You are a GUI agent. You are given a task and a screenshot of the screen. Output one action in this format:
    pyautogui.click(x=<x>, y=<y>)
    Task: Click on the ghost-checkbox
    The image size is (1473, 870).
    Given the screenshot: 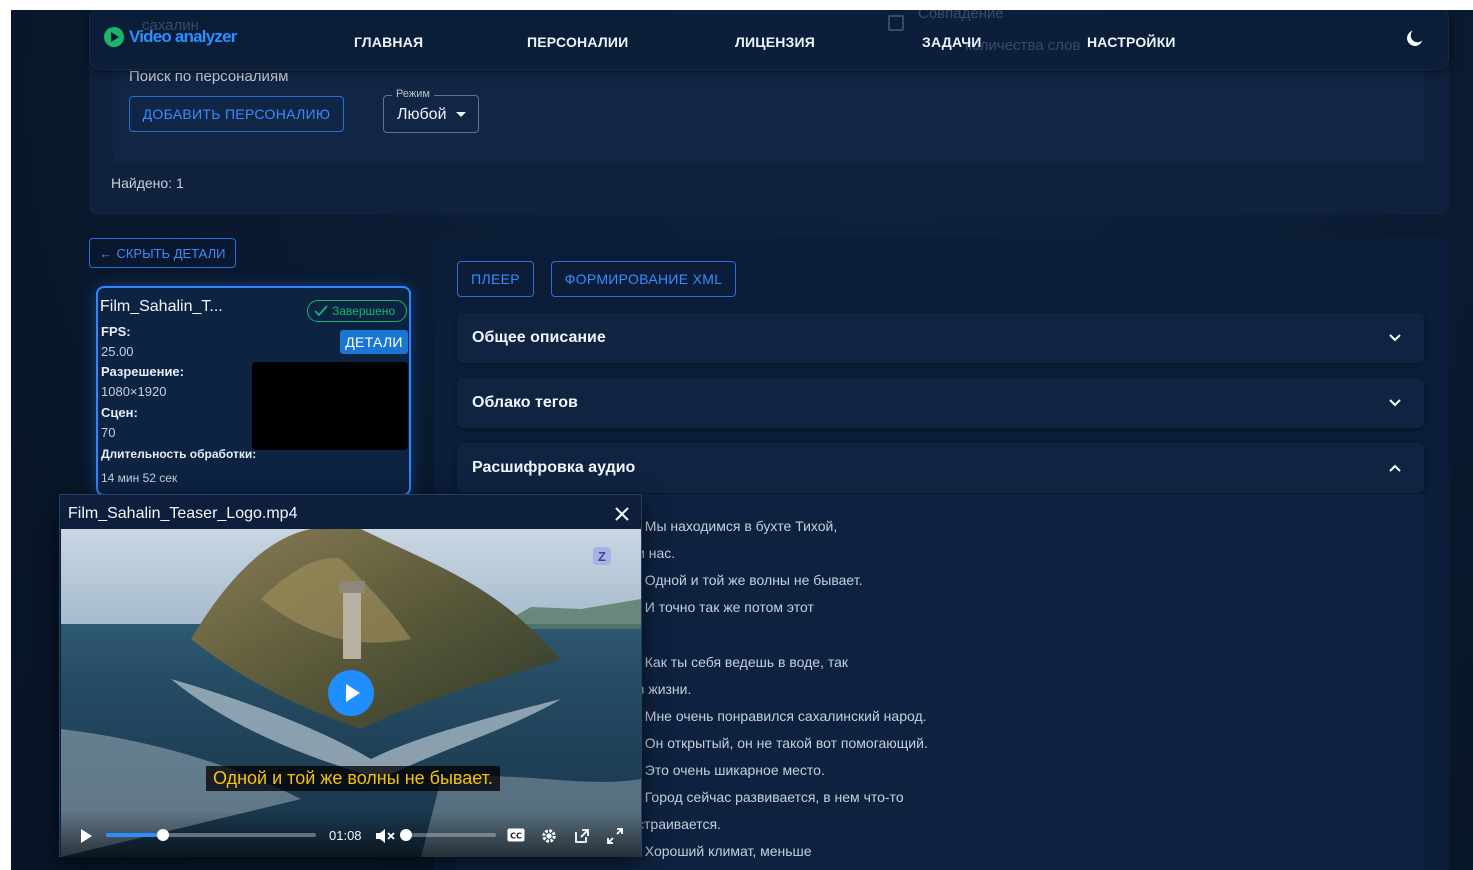 What is the action you would take?
    pyautogui.click(x=896, y=23)
    